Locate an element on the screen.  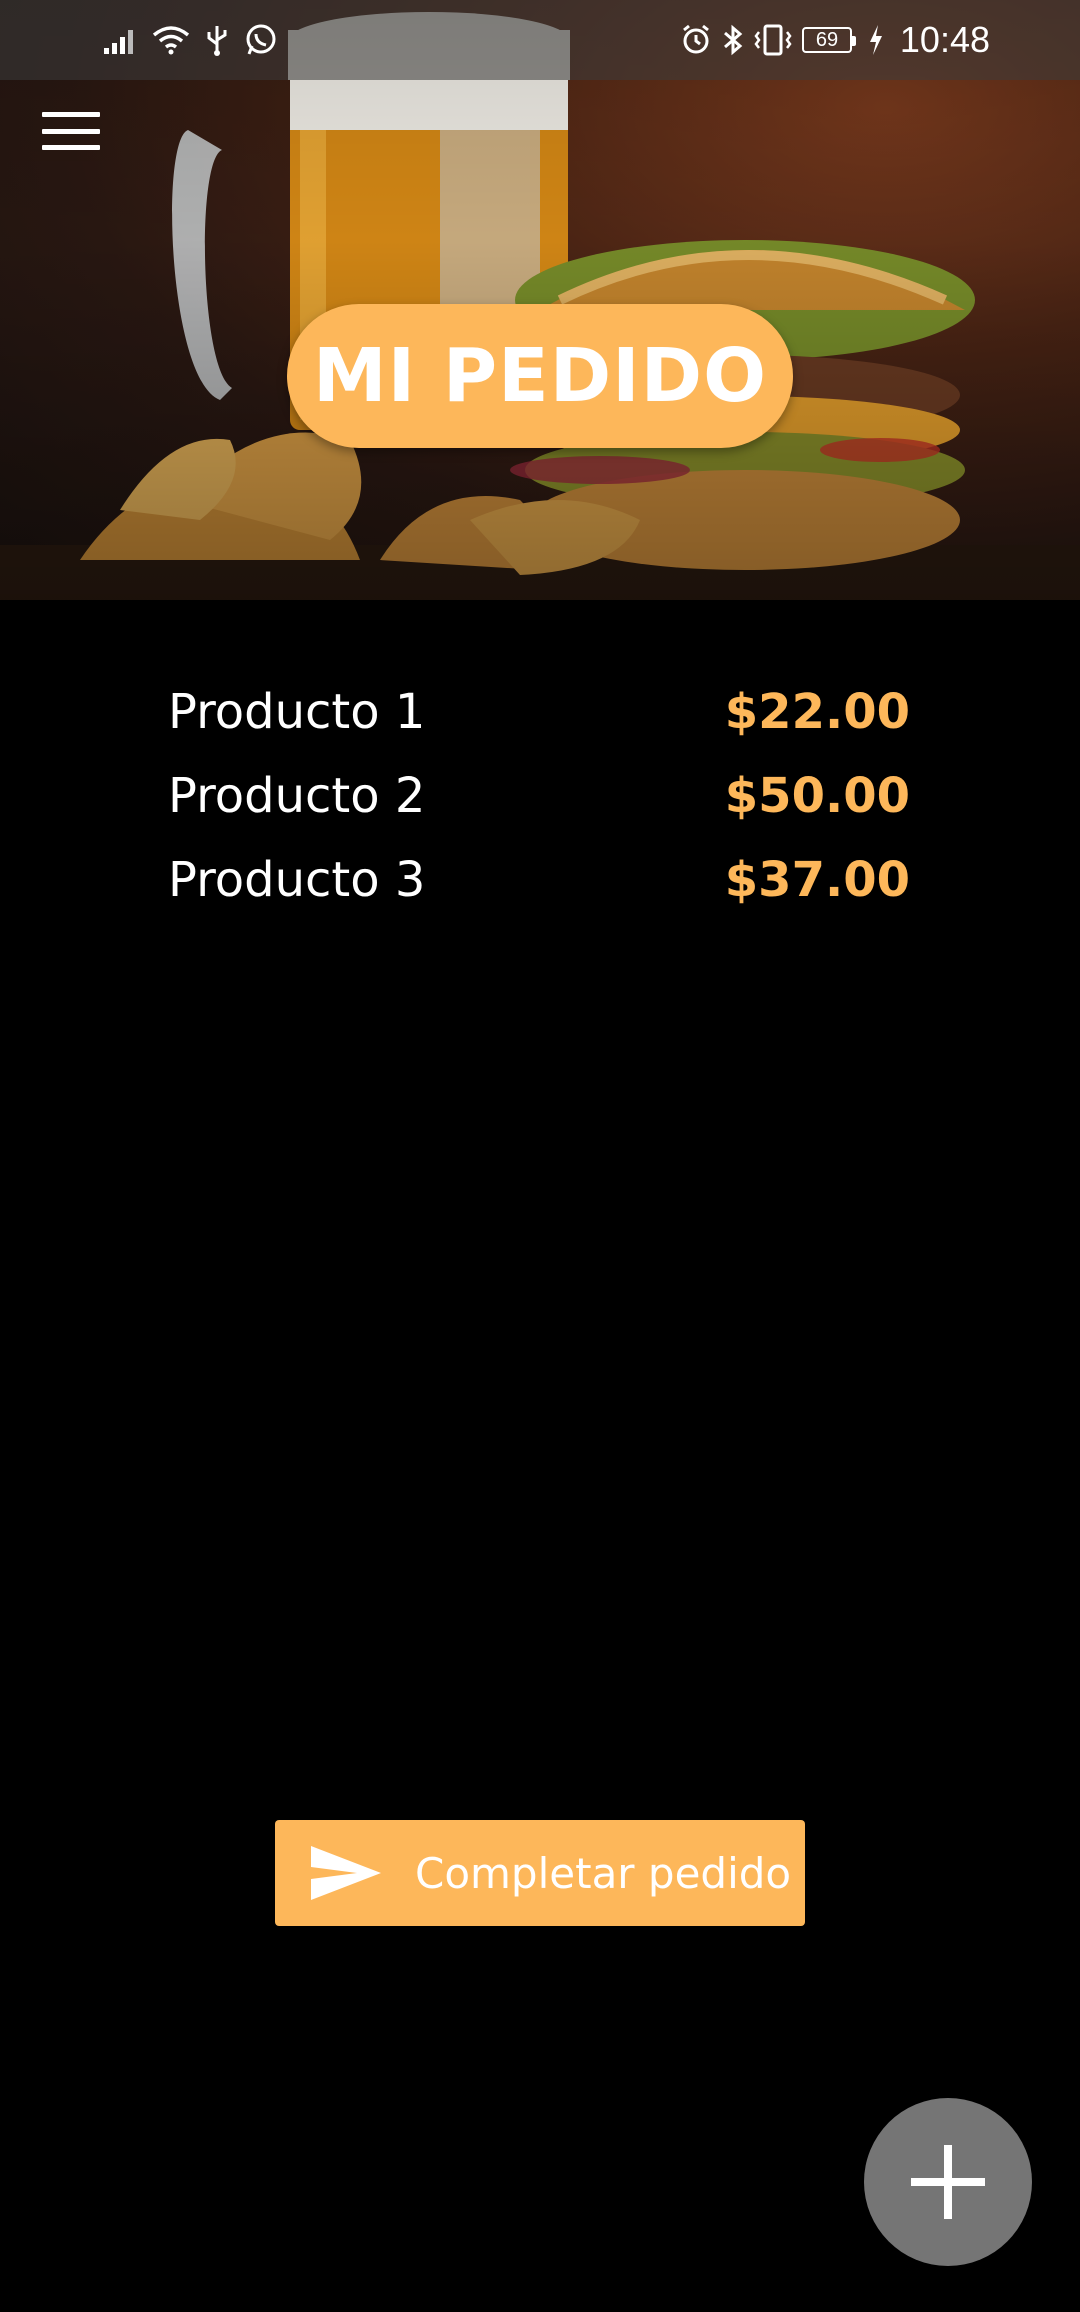
status-time: 10:48 is located at coordinates (944, 39).